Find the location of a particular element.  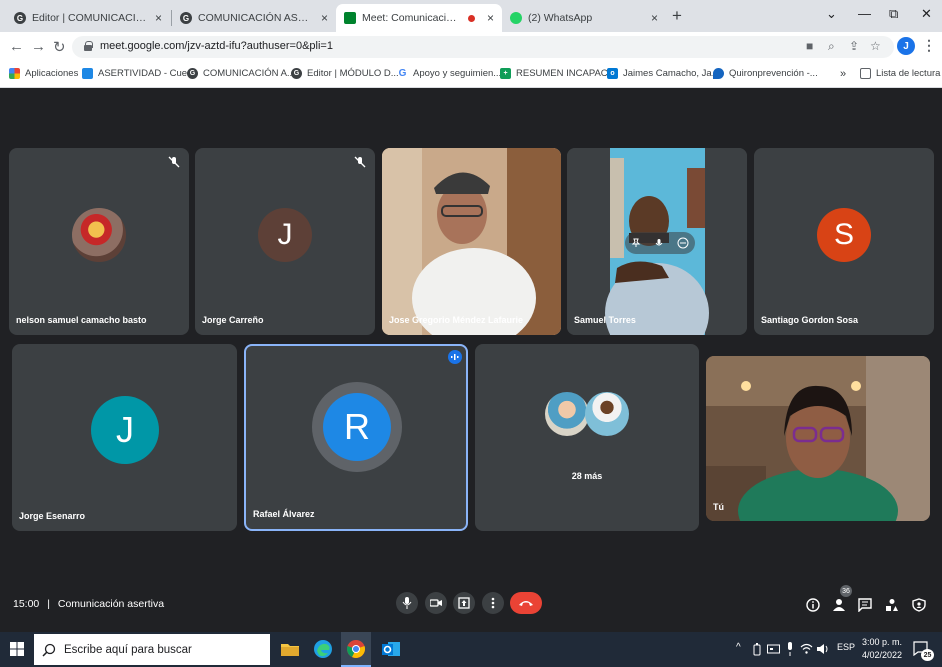

zoom-icon: ⌕ is located at coordinates (831, 46).